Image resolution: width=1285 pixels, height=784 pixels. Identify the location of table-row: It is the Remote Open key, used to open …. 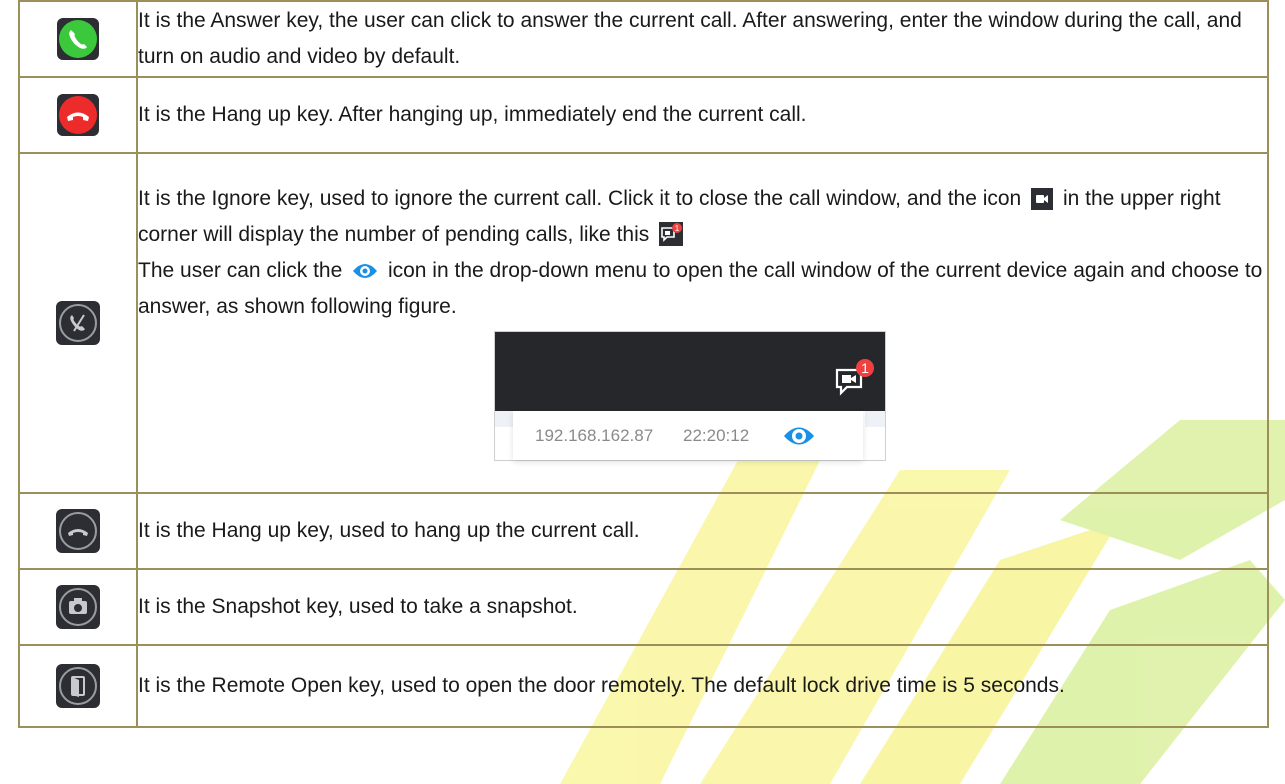
(643, 686).